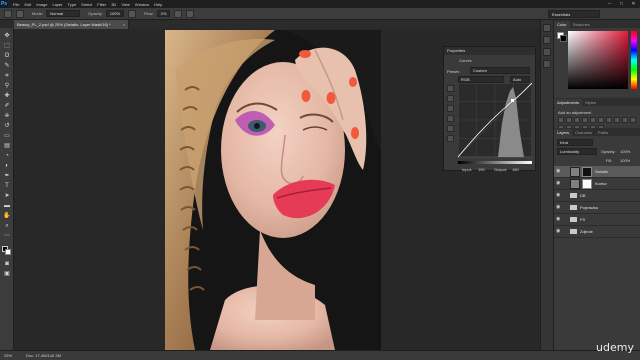  I want to click on workspace-select: Essentials, so click(574, 14).